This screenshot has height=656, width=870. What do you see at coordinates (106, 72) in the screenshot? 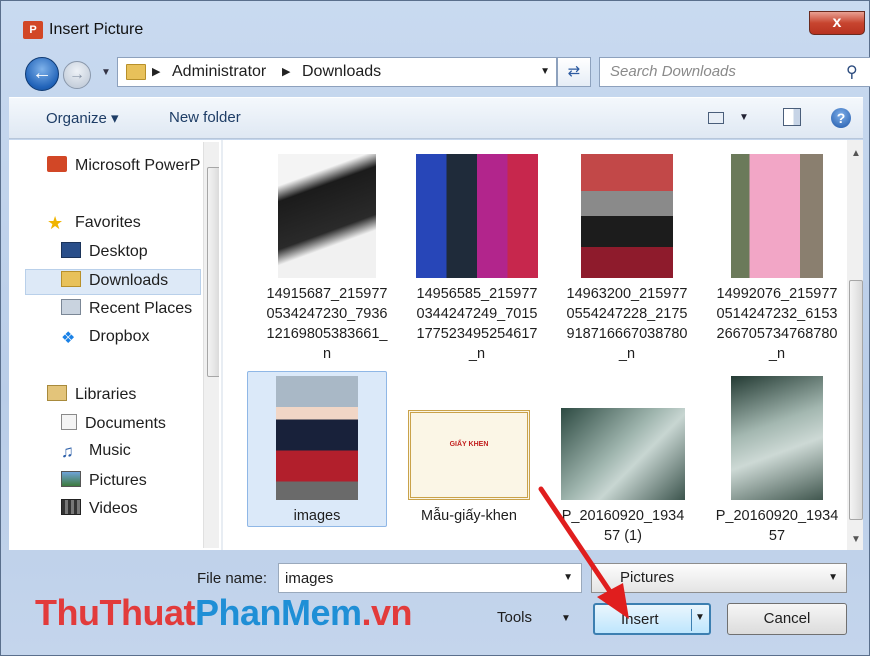
I see `recent-pages-dropdown: ▼` at bounding box center [106, 72].